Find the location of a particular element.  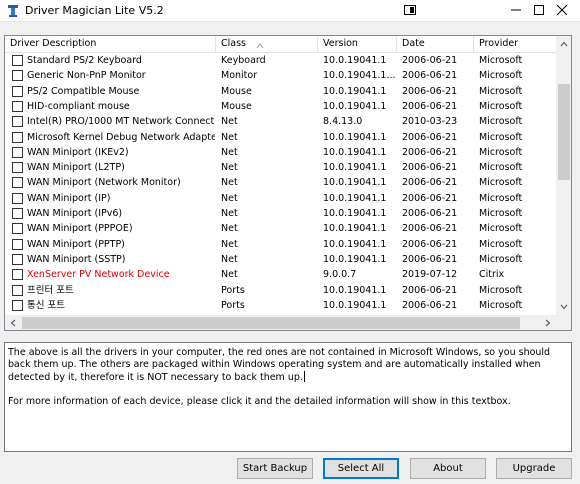

horizontal-scrollbar is located at coordinates (280, 322).